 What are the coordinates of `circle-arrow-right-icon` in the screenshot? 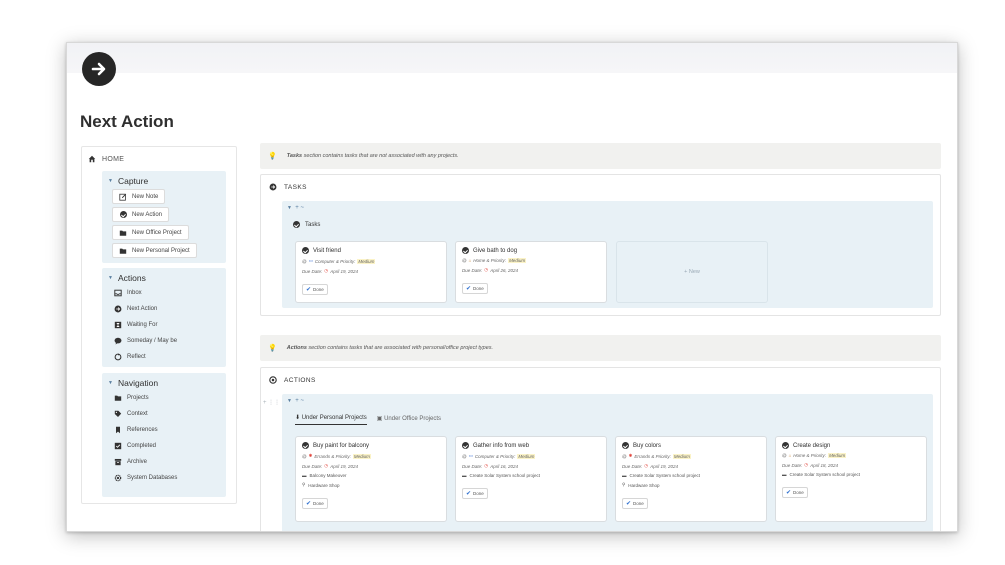 It's located at (99, 69).